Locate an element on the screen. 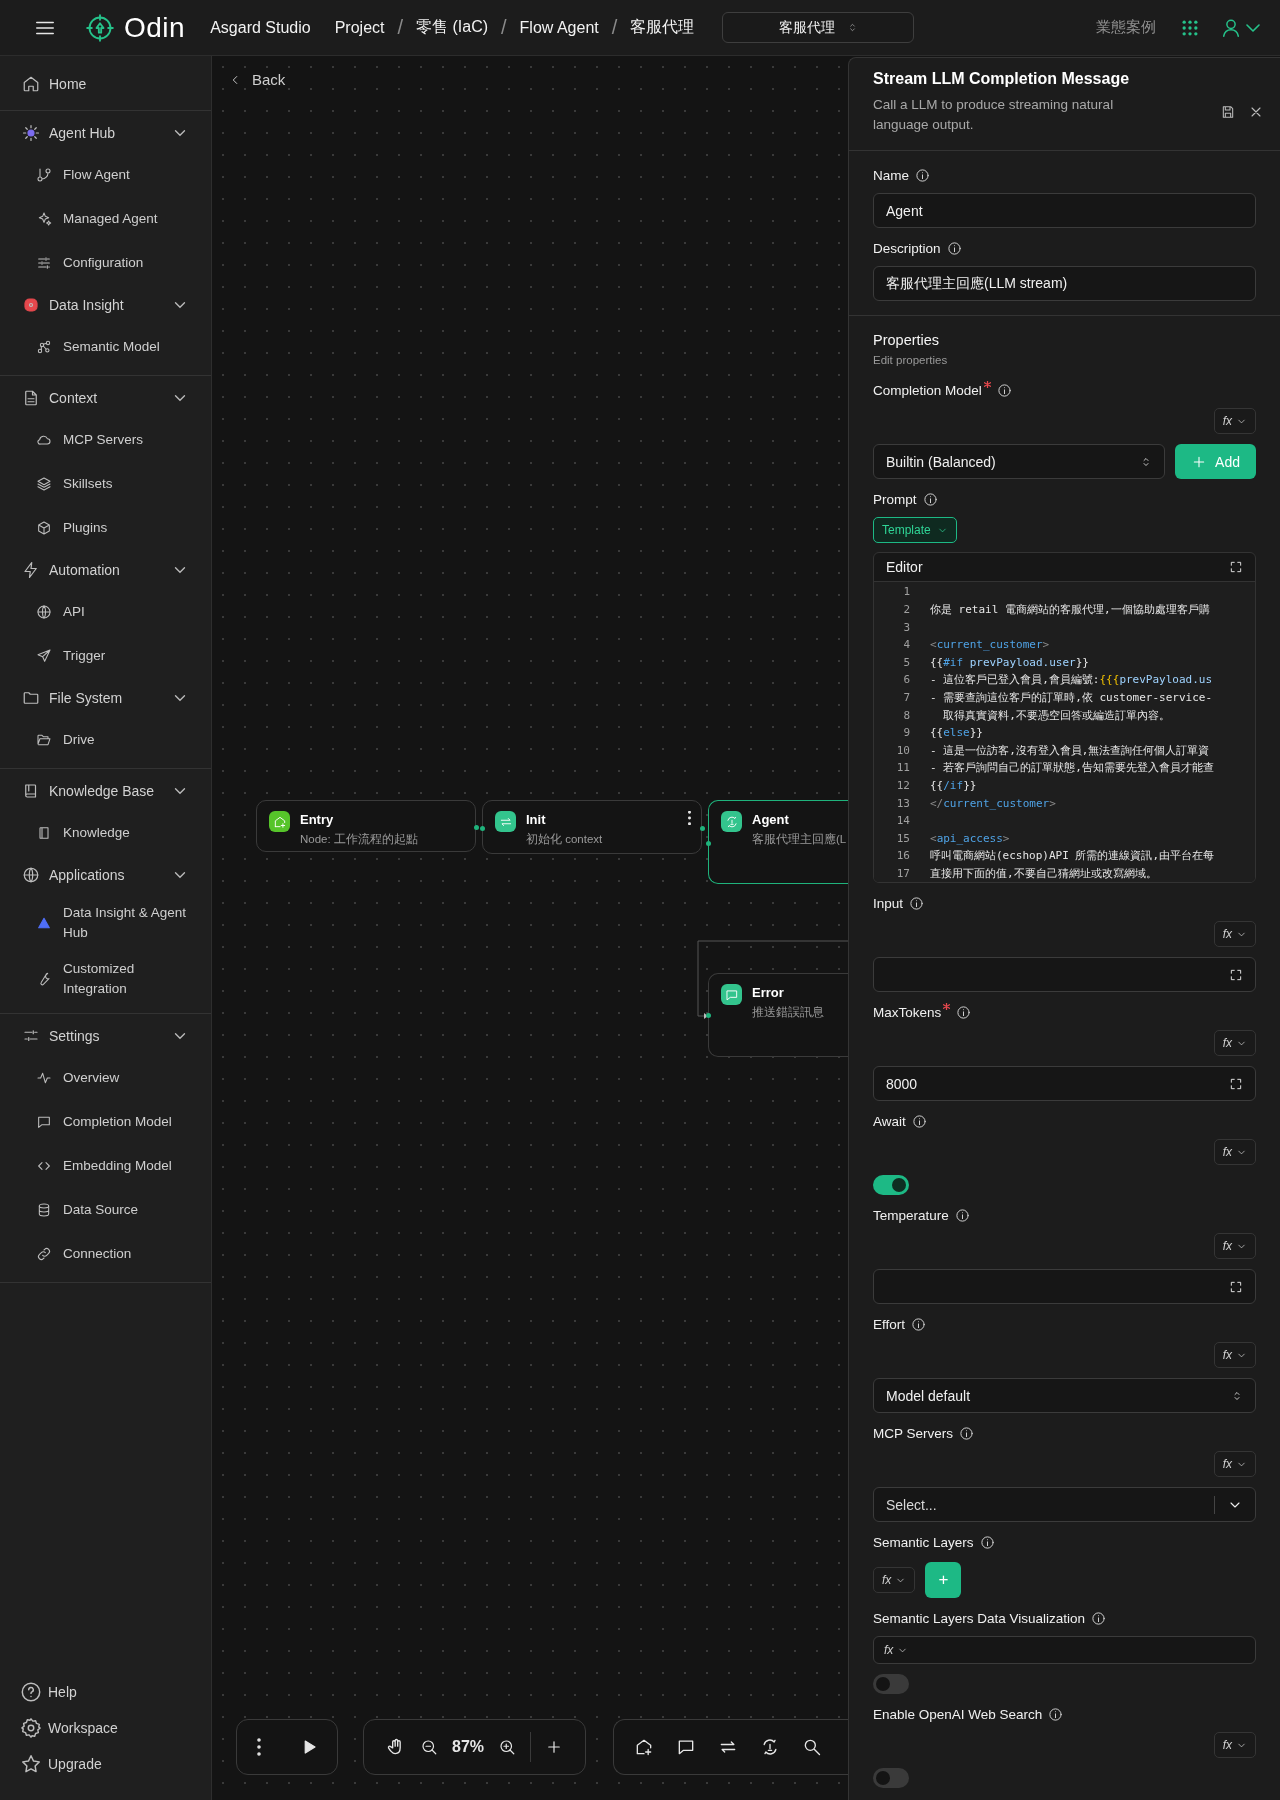  code-editor is located at coordinates (1064, 718).